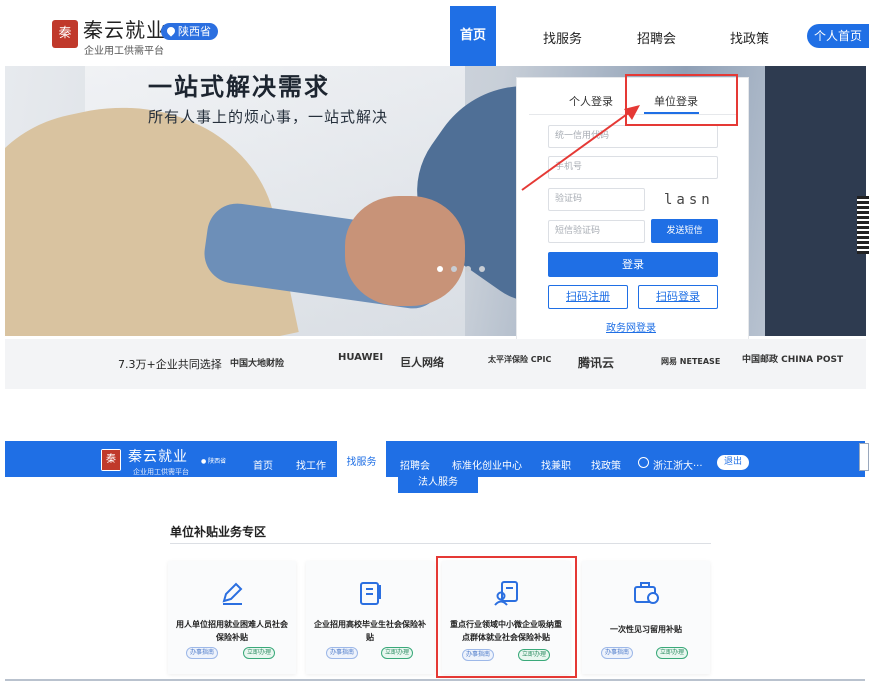 This screenshot has height=683, width=869. What do you see at coordinates (633, 136) in the screenshot?
I see `credit-code-input: 统一信用代码` at bounding box center [633, 136].